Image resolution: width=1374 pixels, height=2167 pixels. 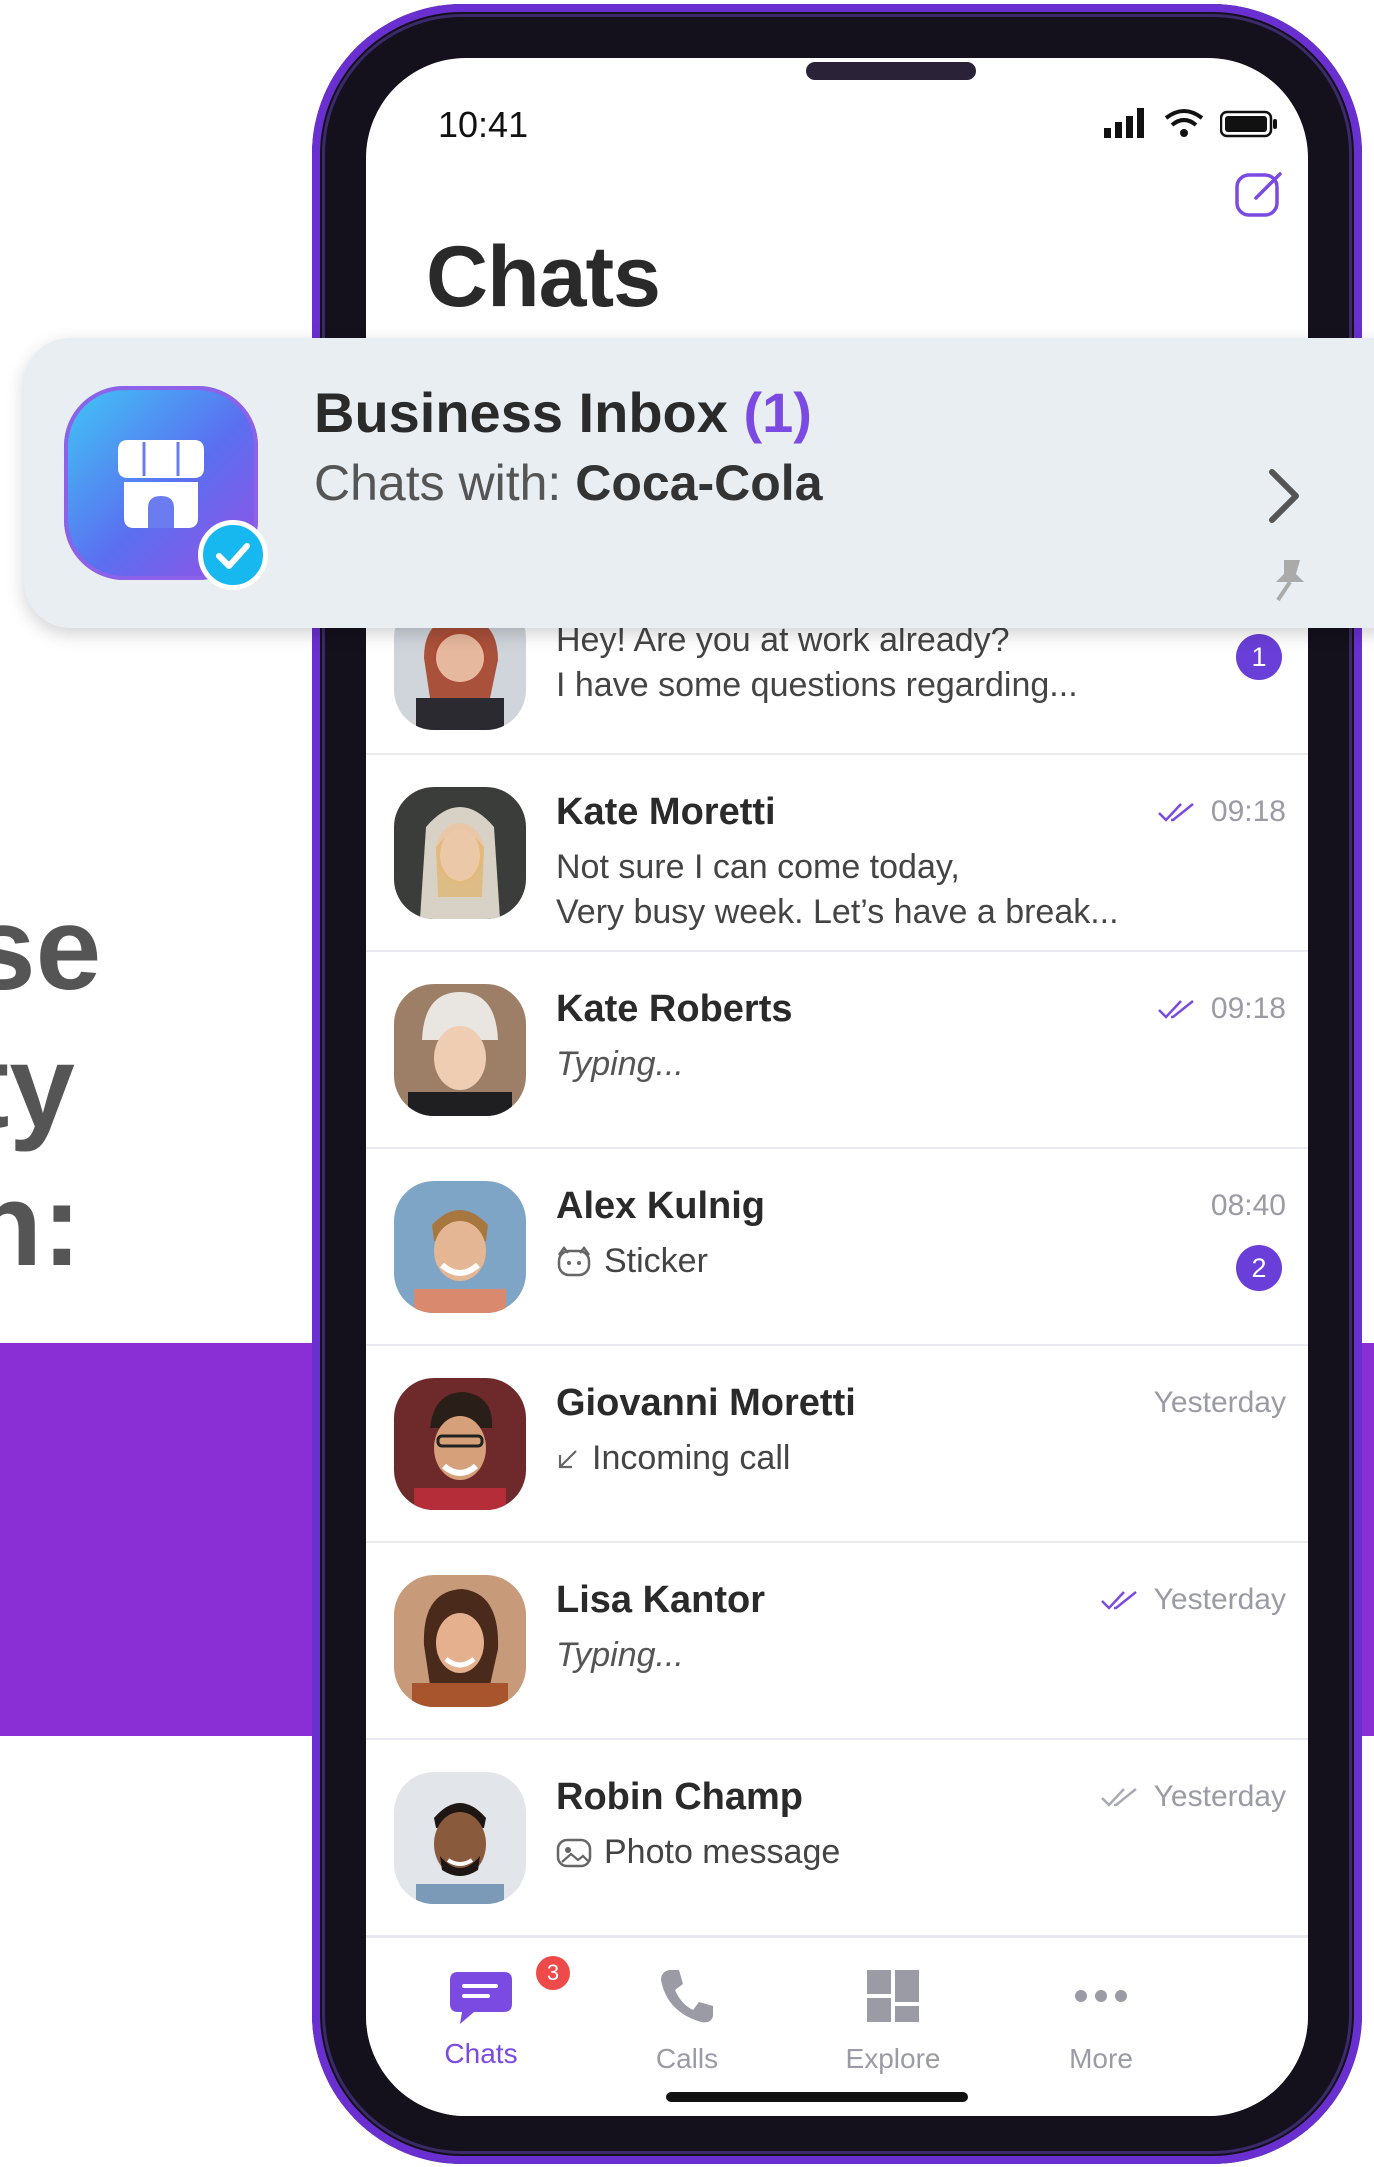 I want to click on chat-message: Photo message, so click(x=856, y=1852).